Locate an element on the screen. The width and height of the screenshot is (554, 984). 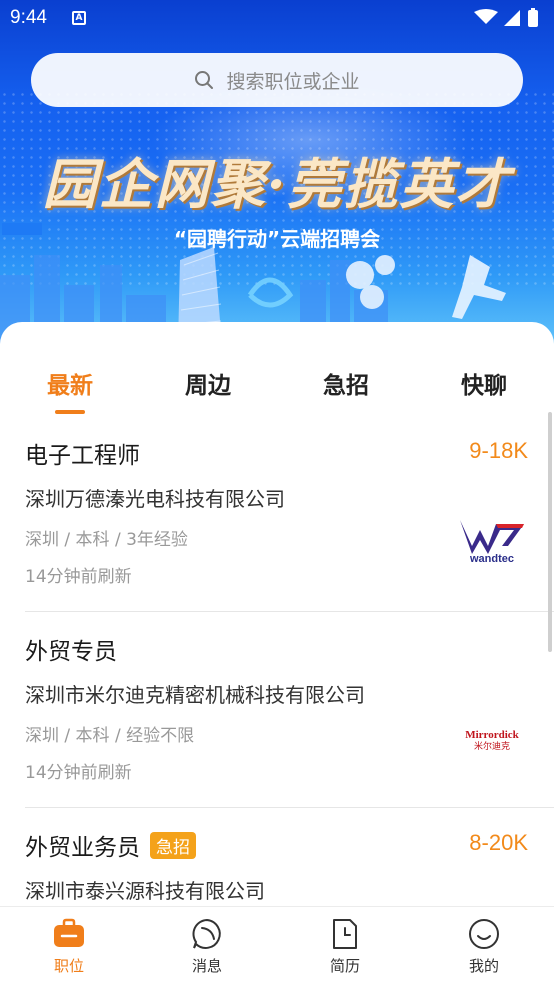
nav-label: 消息 is located at coordinates (206, 966).